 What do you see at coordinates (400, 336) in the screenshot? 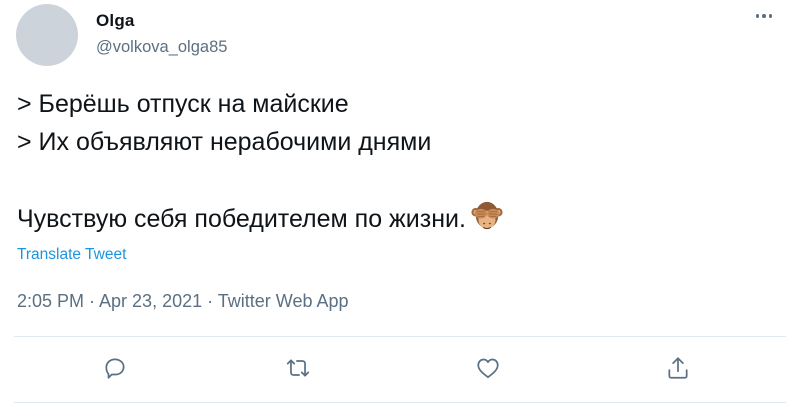
I see `divider` at bounding box center [400, 336].